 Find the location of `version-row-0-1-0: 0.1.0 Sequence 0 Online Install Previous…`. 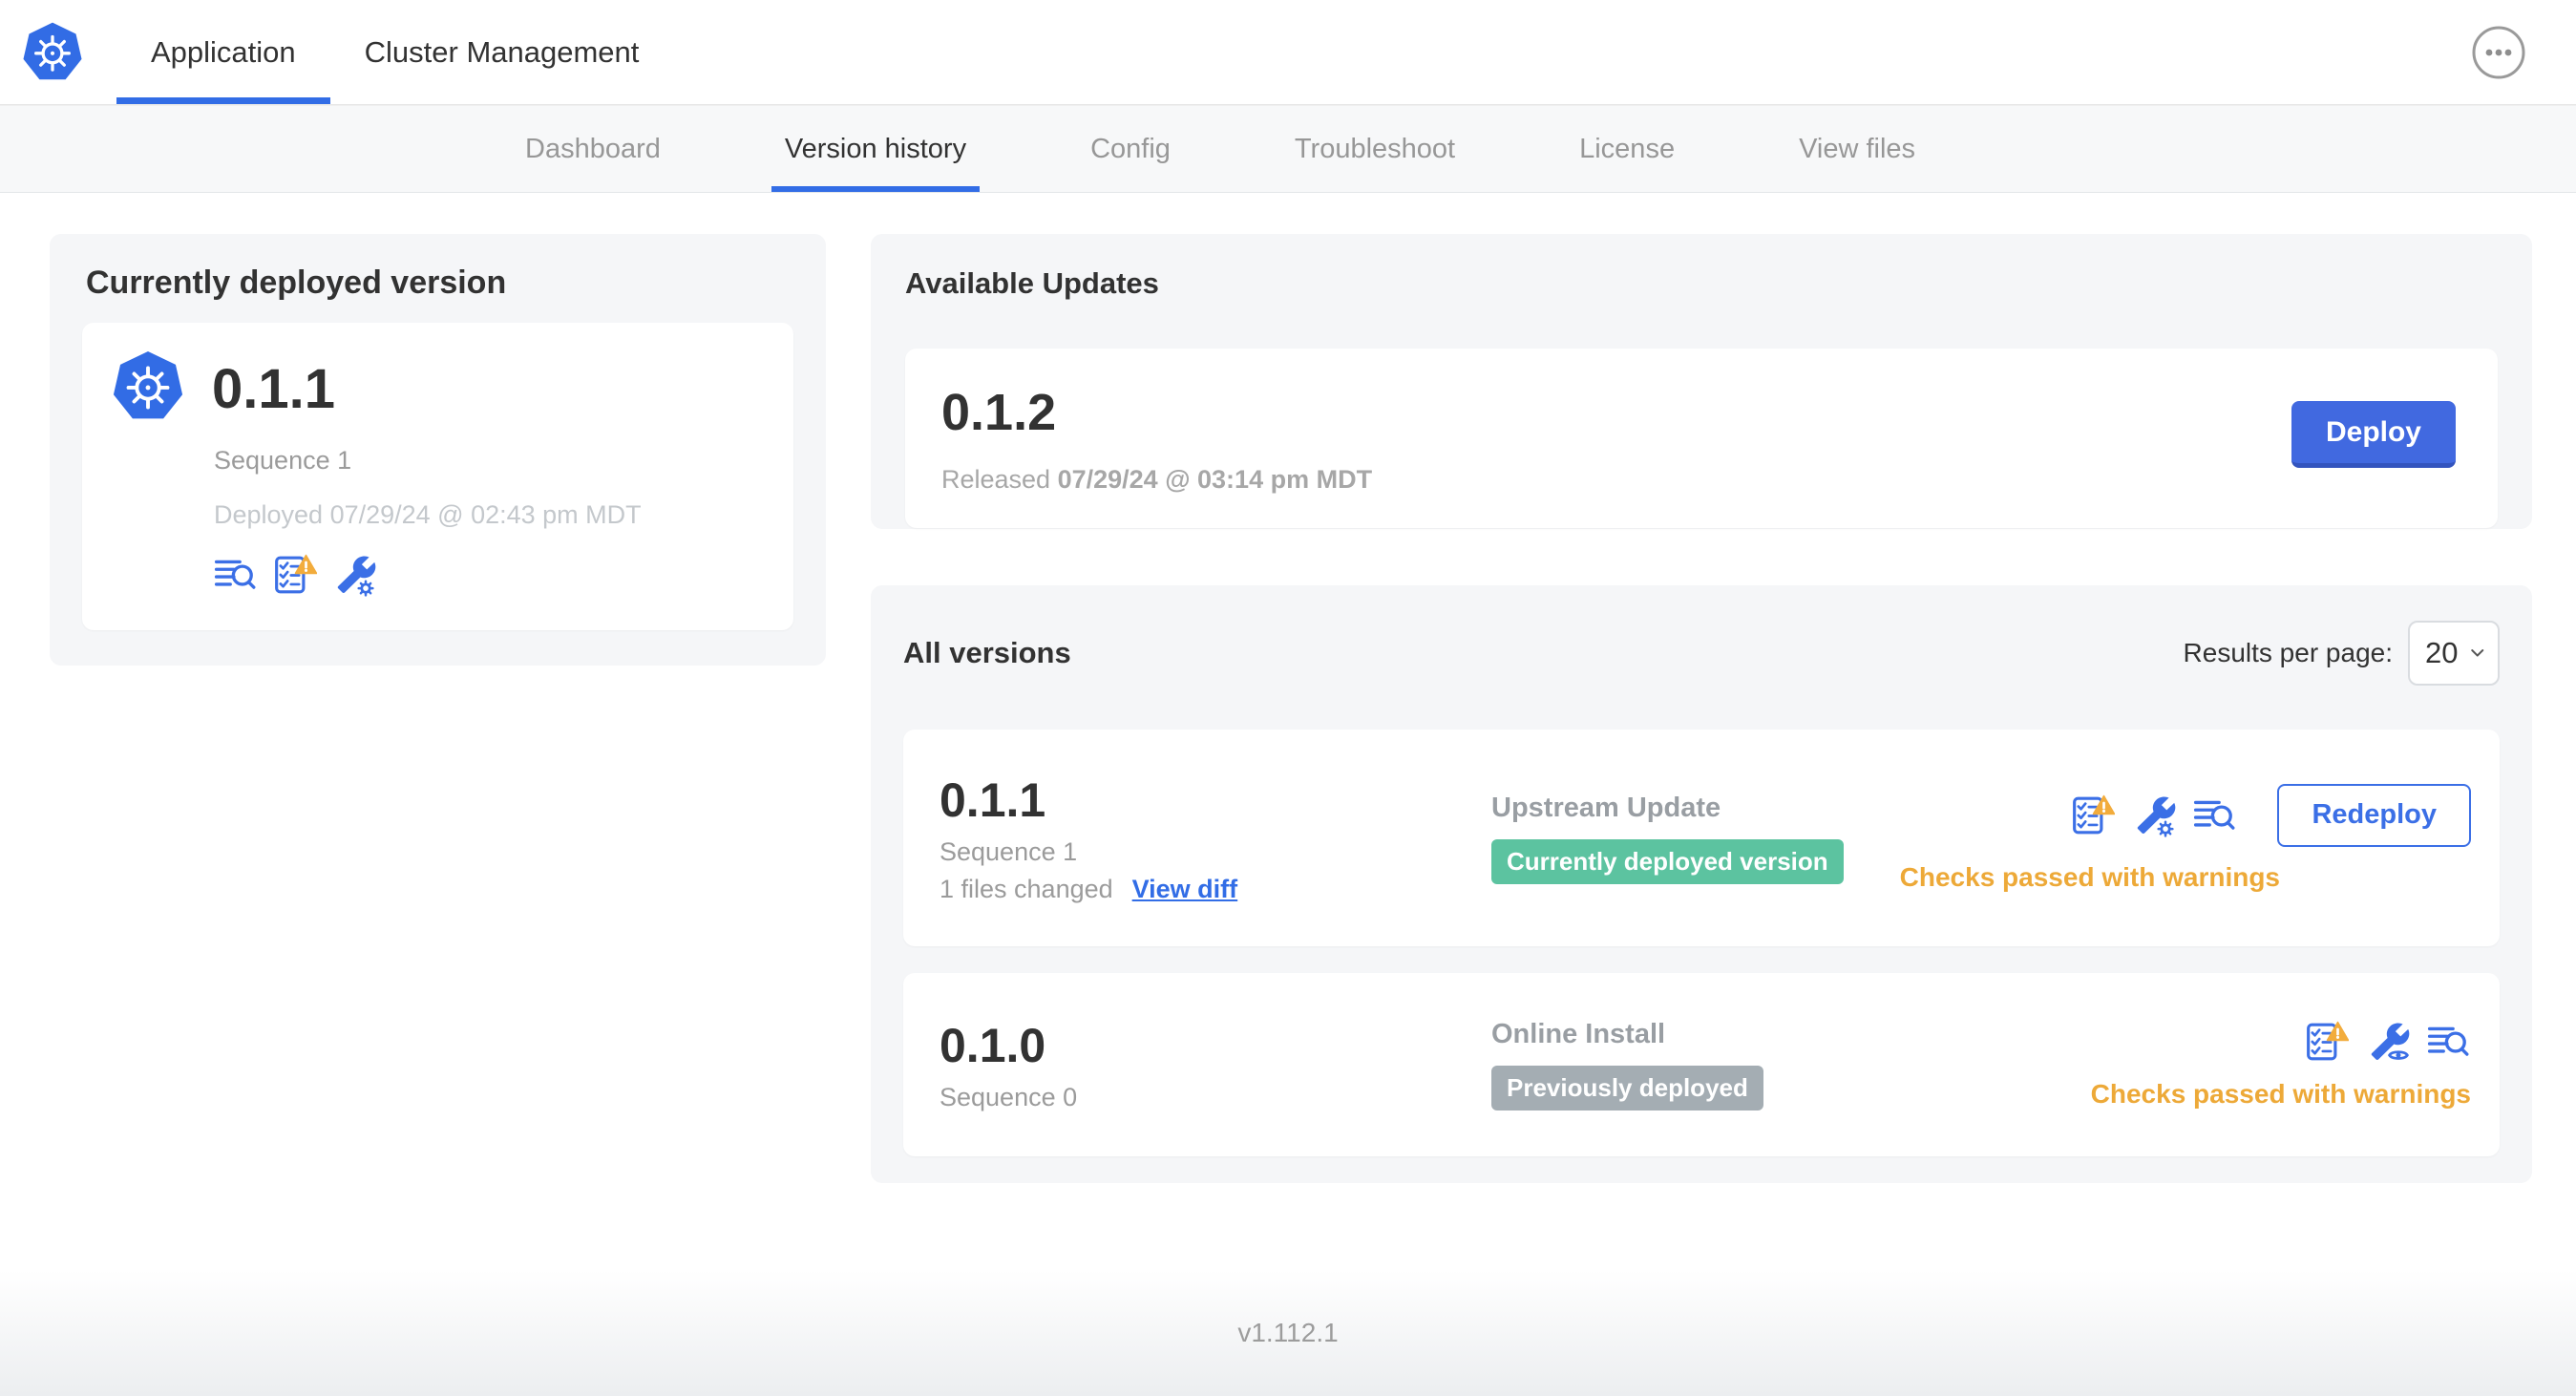

version-row-0-1-0: 0.1.0 Sequence 0 Online Install Previous… is located at coordinates (1701, 1064).